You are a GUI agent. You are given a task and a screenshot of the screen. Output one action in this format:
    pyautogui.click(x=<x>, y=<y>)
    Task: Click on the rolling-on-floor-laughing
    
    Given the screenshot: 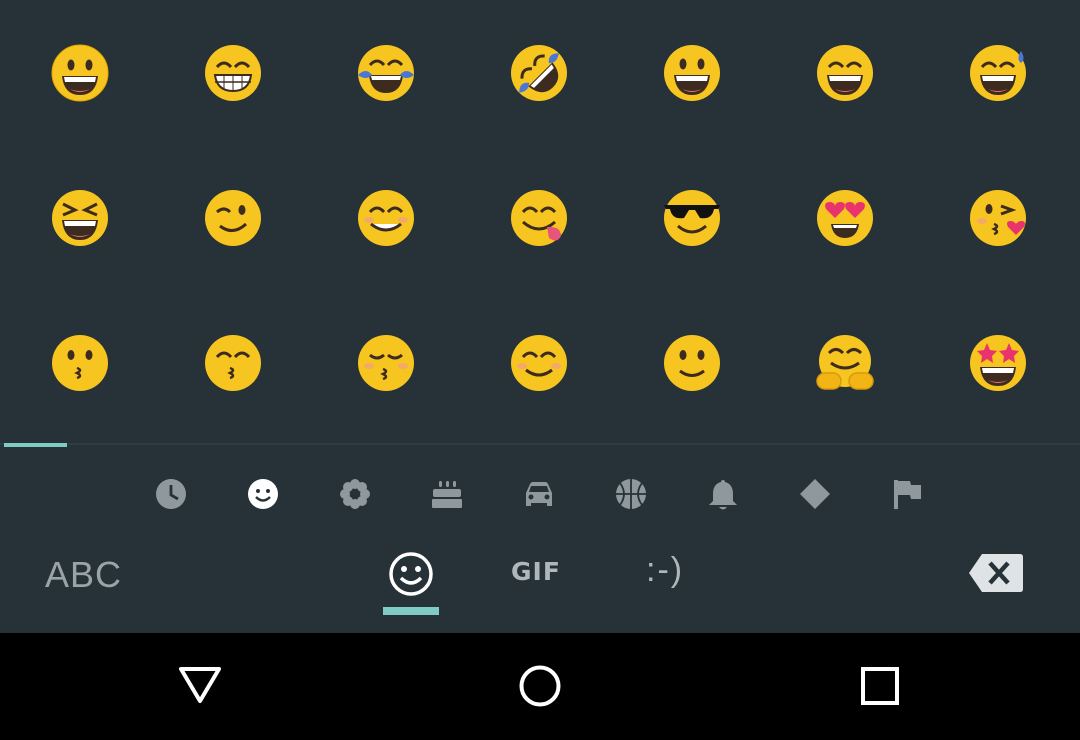 What is the action you would take?
    pyautogui.click(x=539, y=73)
    